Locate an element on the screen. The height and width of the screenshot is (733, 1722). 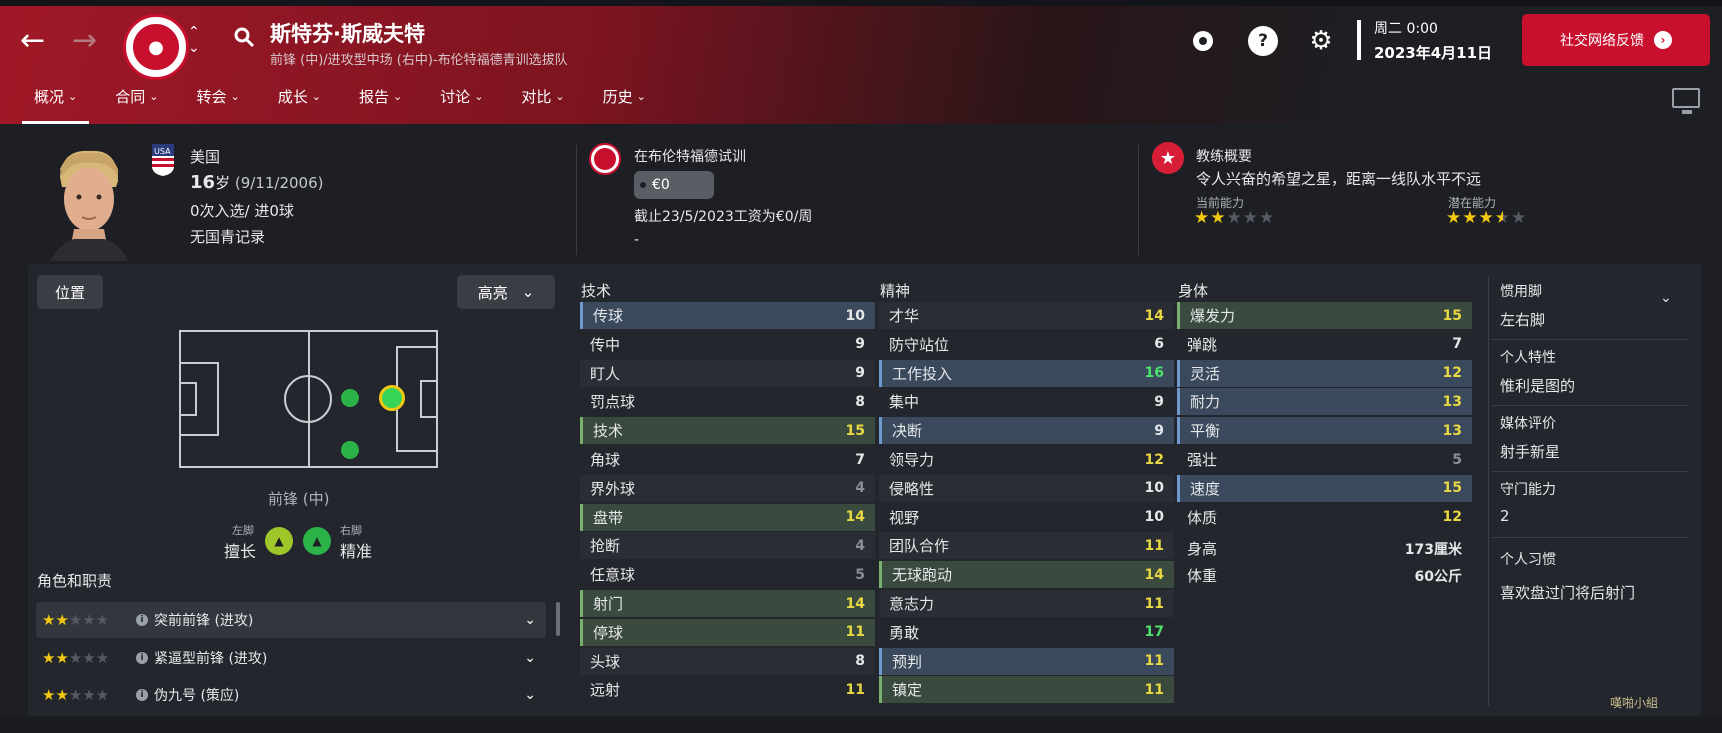
role-row: ★★★★★ i 紧逼型前锋 (进攻) ⌄ is located at coordinates (291, 658).